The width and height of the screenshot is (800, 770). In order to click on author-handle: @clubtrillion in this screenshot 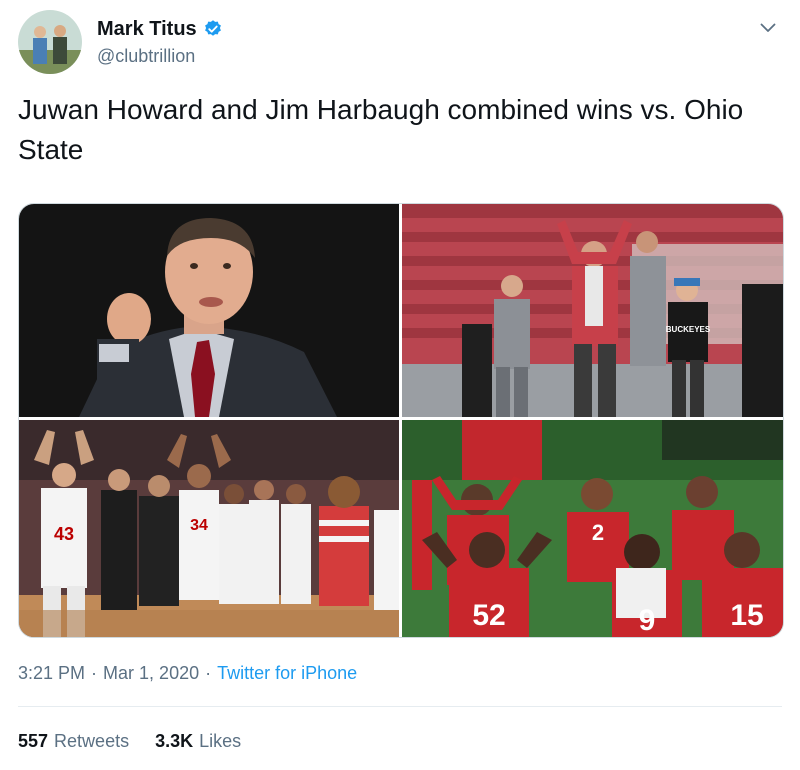, I will do `click(146, 56)`.